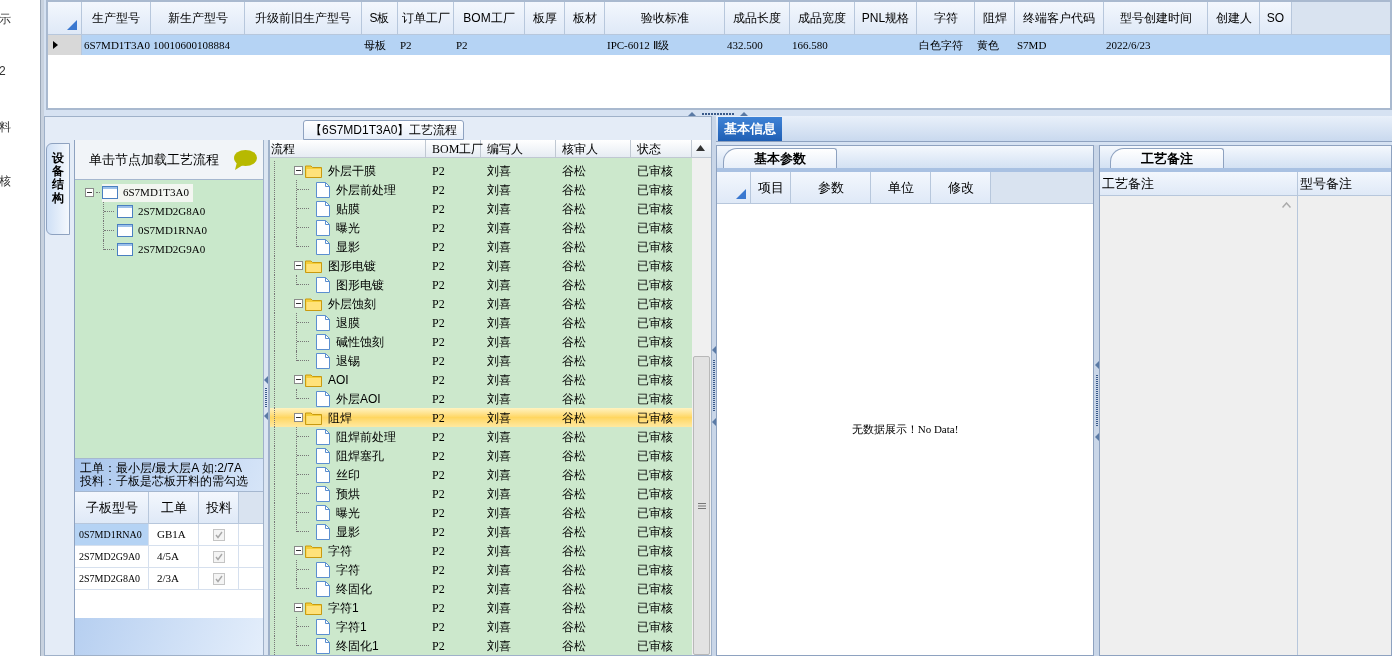 This screenshot has width=1392, height=656. What do you see at coordinates (757, 18) in the screenshot?
I see `column-header: 成品长度` at bounding box center [757, 18].